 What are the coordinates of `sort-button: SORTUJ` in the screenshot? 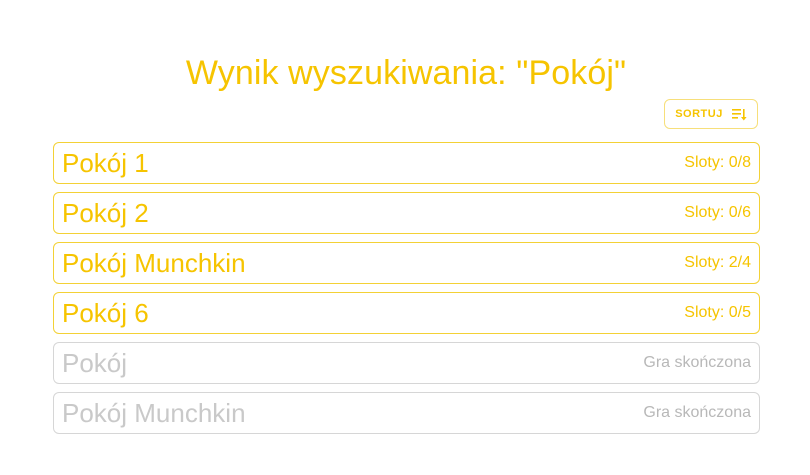 It's located at (711, 114).